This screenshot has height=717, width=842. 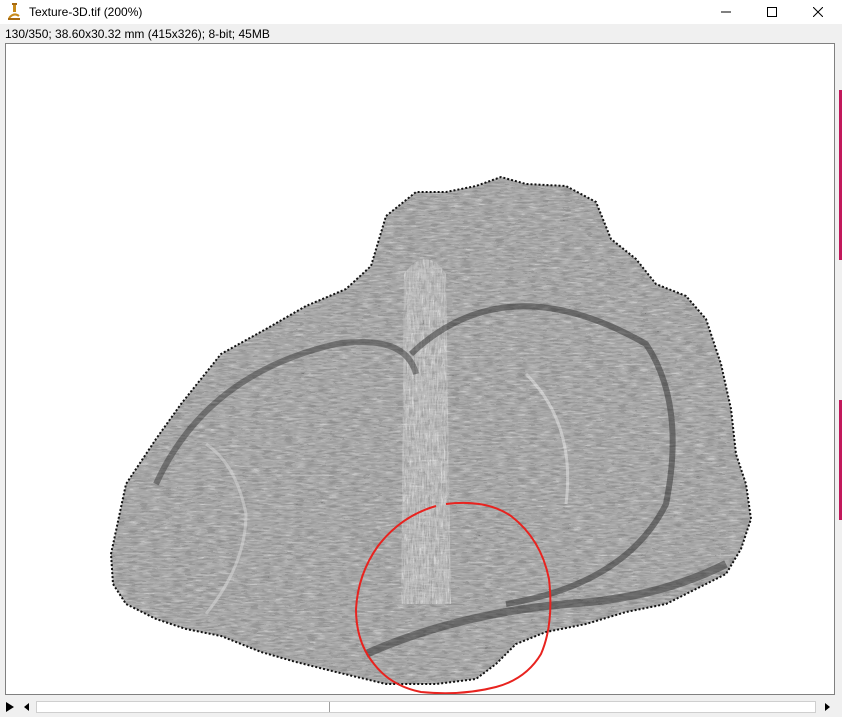 I want to click on maximize-icon, so click(x=772, y=12).